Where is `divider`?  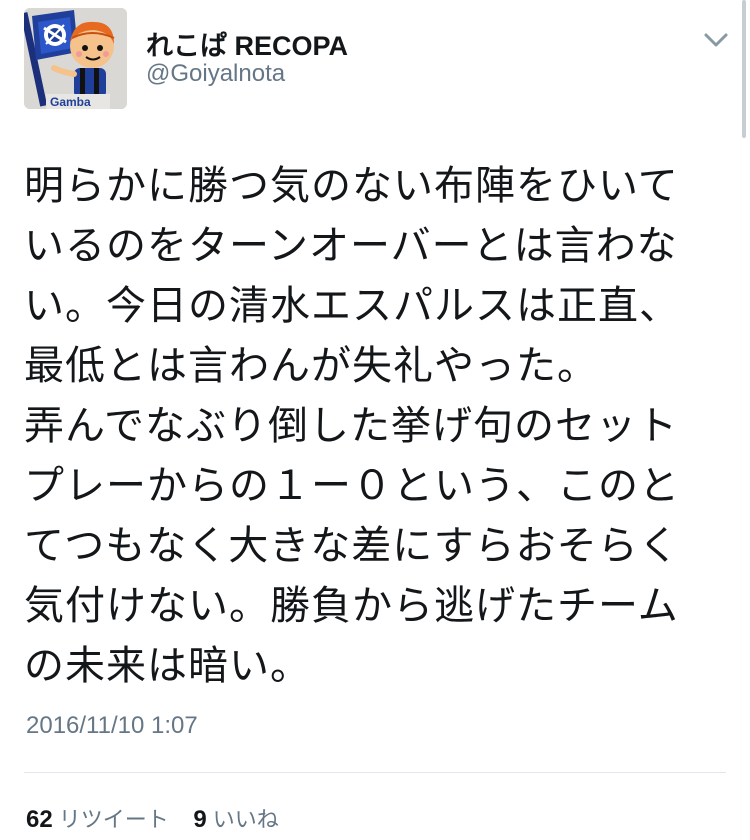
divider is located at coordinates (375, 772).